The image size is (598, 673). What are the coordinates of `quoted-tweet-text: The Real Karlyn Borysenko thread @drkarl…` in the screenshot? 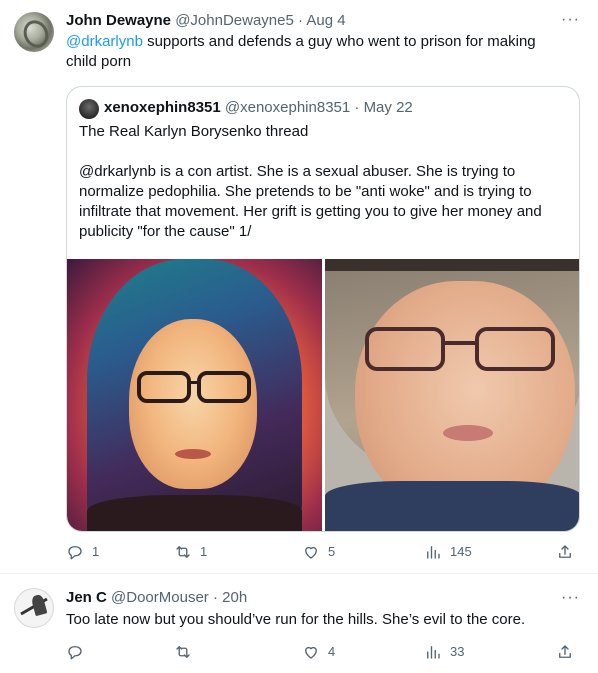 It's located at (323, 182).